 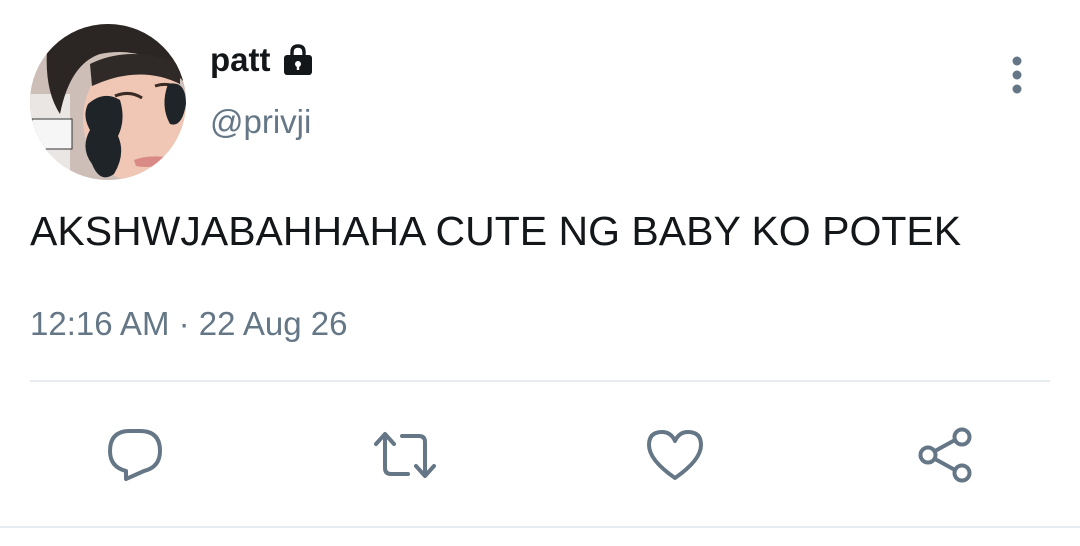 I want to click on reply-icon, so click(x=135, y=455).